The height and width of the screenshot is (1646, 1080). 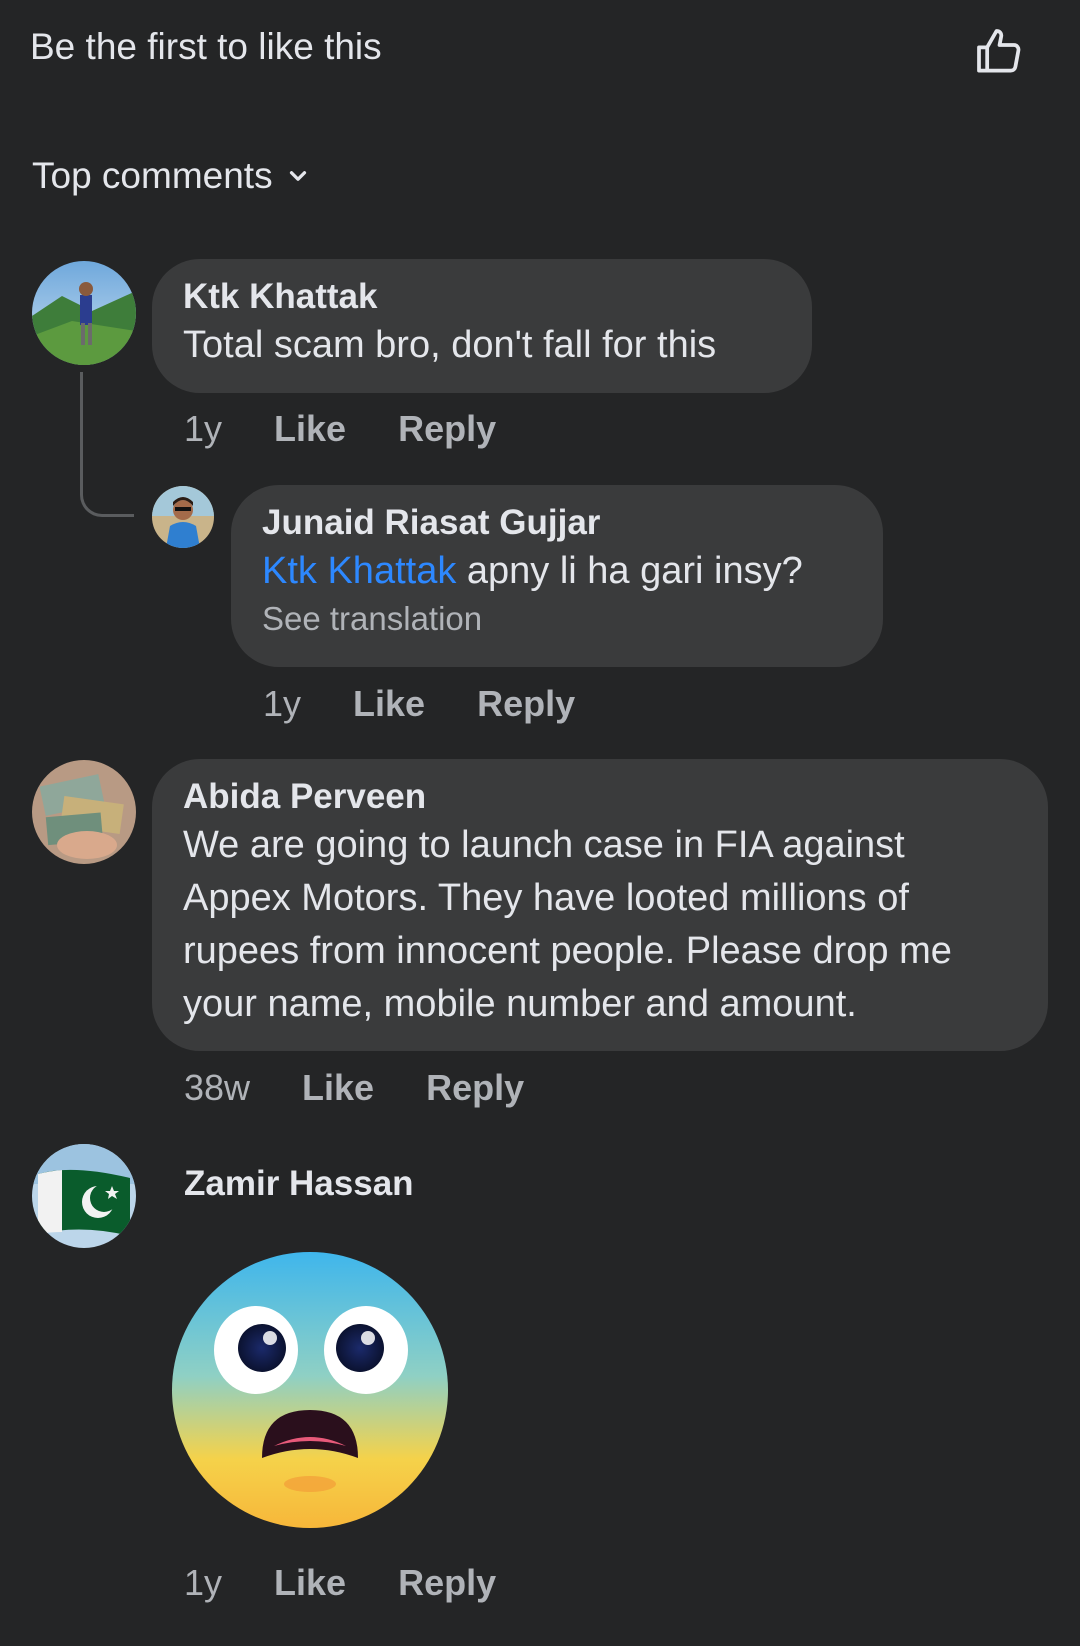 I want to click on thumbs-up-outline-icon, so click(x=999, y=51).